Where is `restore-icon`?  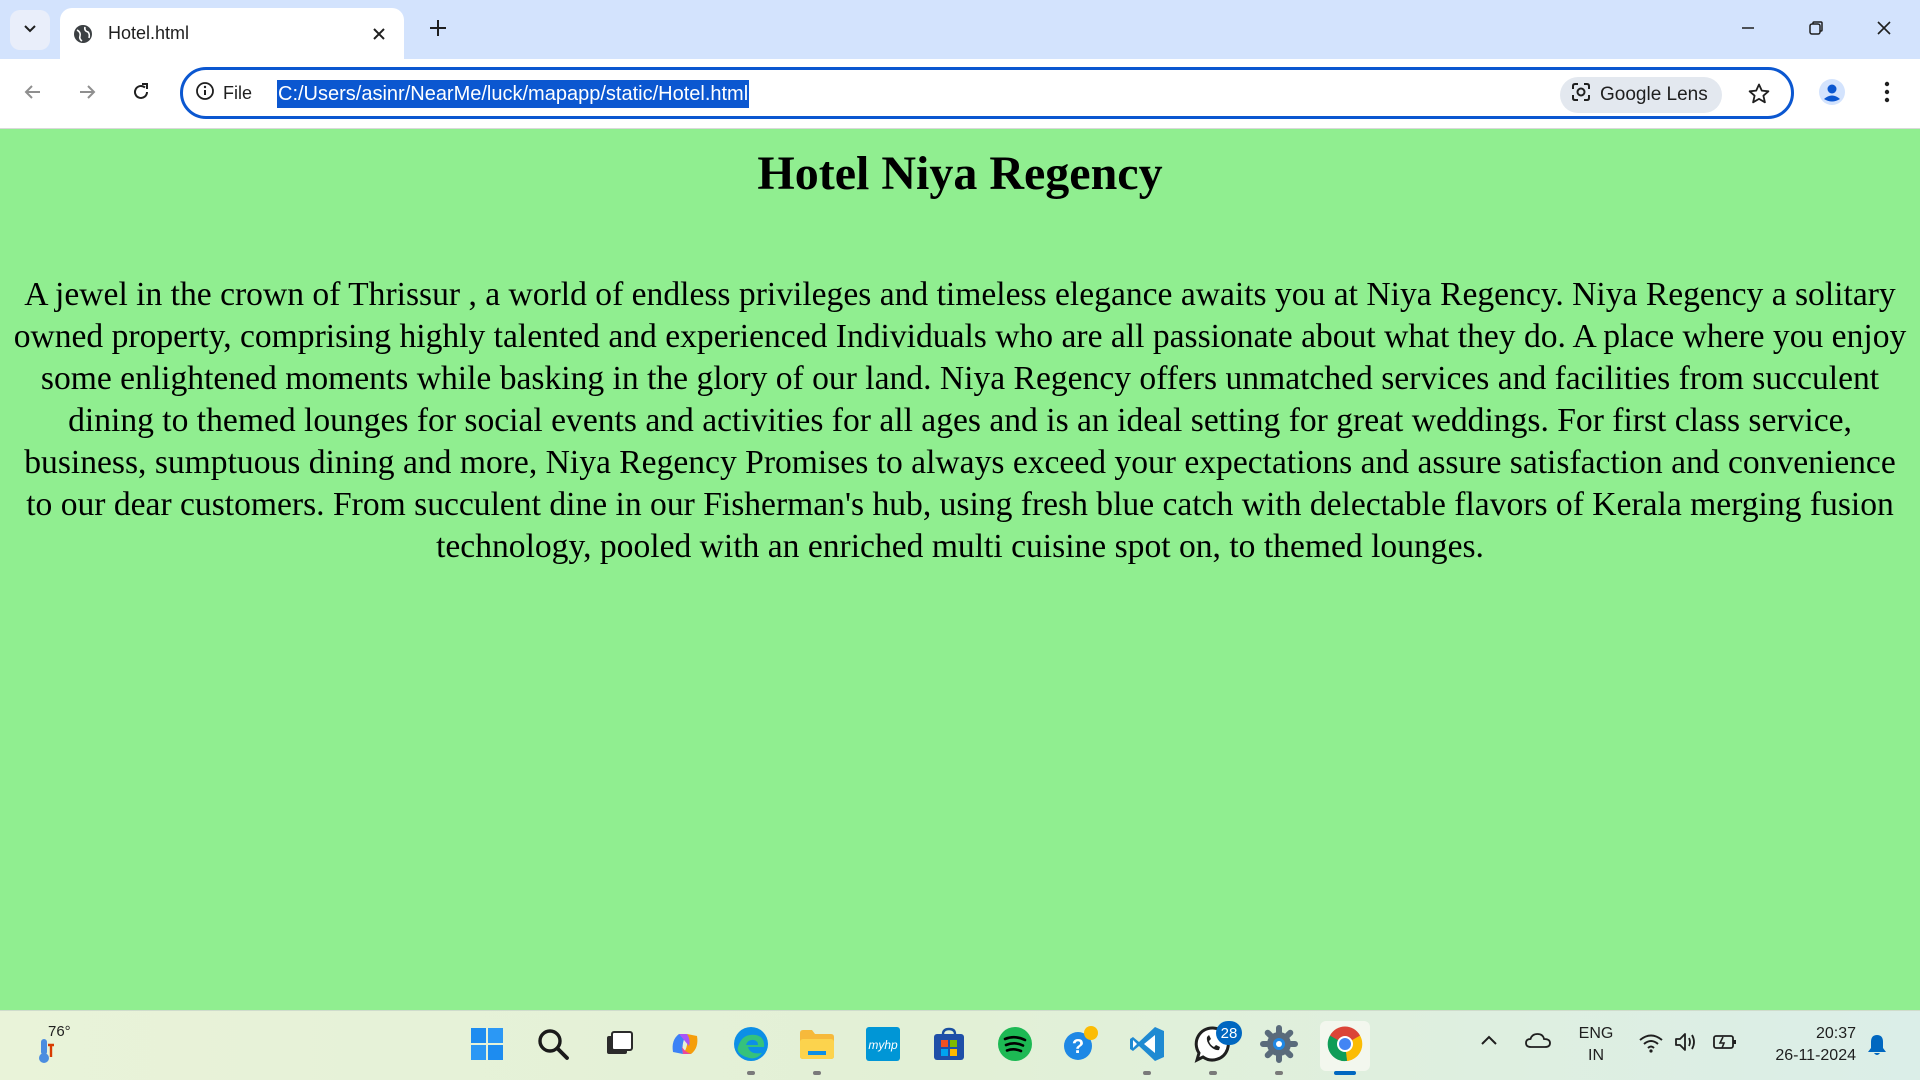 restore-icon is located at coordinates (1816, 30).